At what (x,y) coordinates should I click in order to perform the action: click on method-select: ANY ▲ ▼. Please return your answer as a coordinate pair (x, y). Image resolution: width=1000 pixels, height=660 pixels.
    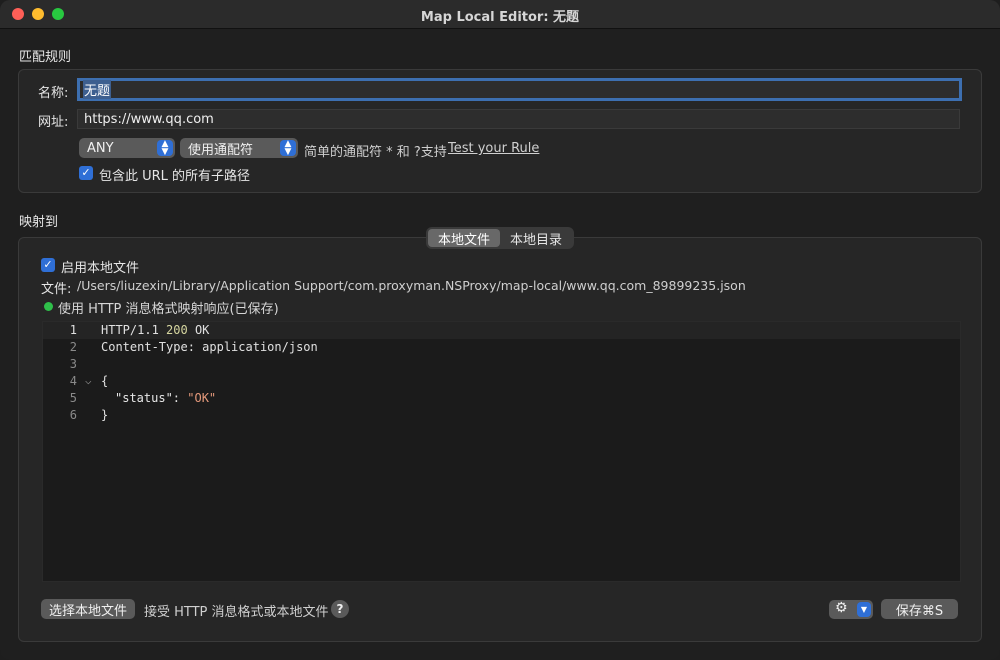
    Looking at the image, I should click on (127, 148).